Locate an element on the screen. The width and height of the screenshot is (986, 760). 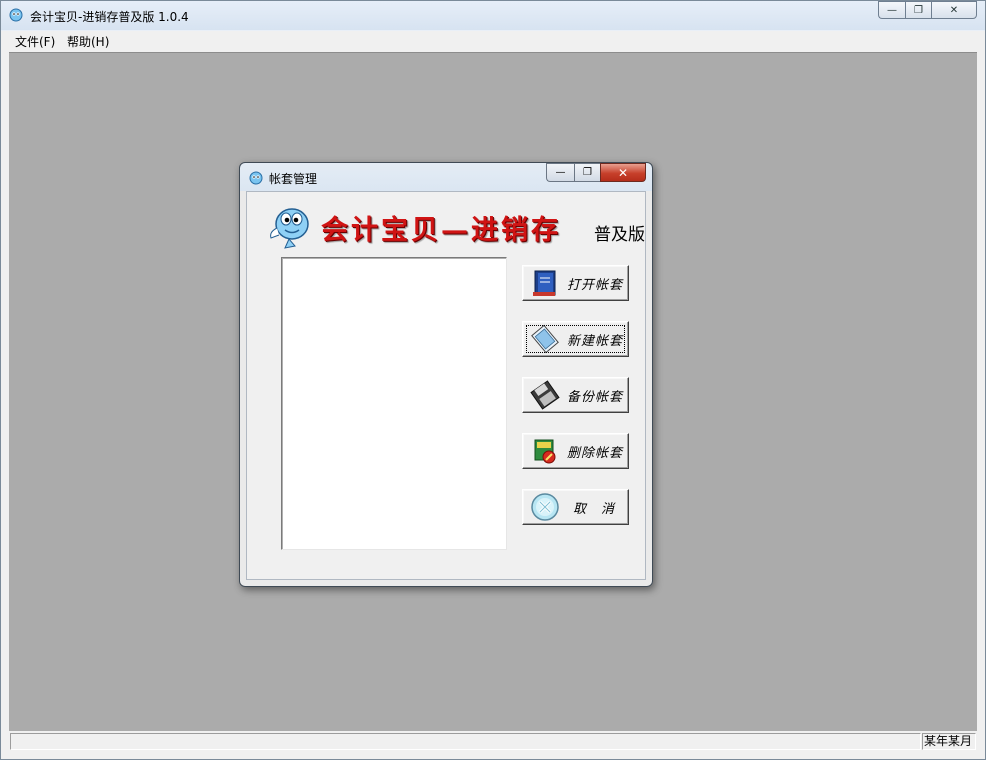
menu-bar: 文件(F) 帮助(H) is located at coordinates (493, 41).